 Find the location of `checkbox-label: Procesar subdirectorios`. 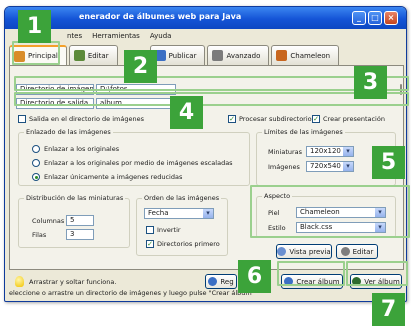

checkbox-label: Procesar subdirectorios is located at coordinates (277, 119).